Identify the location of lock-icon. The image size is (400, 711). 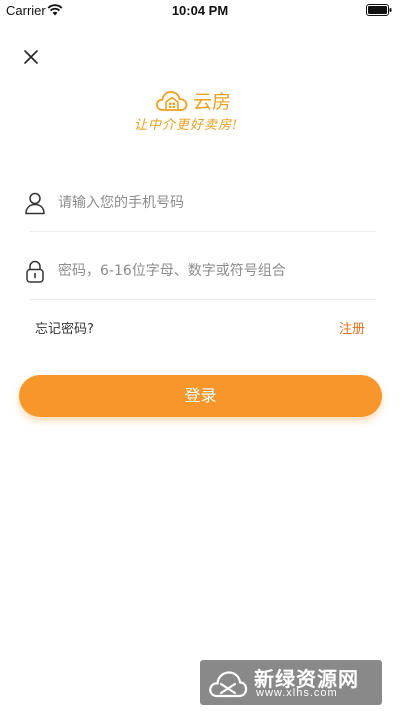
(35, 271).